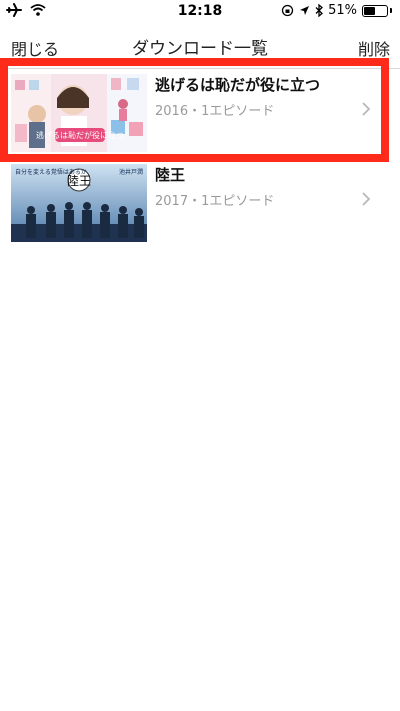 This screenshot has width=400, height=711. I want to click on page-title: ダウンロード一覧, so click(200, 49).